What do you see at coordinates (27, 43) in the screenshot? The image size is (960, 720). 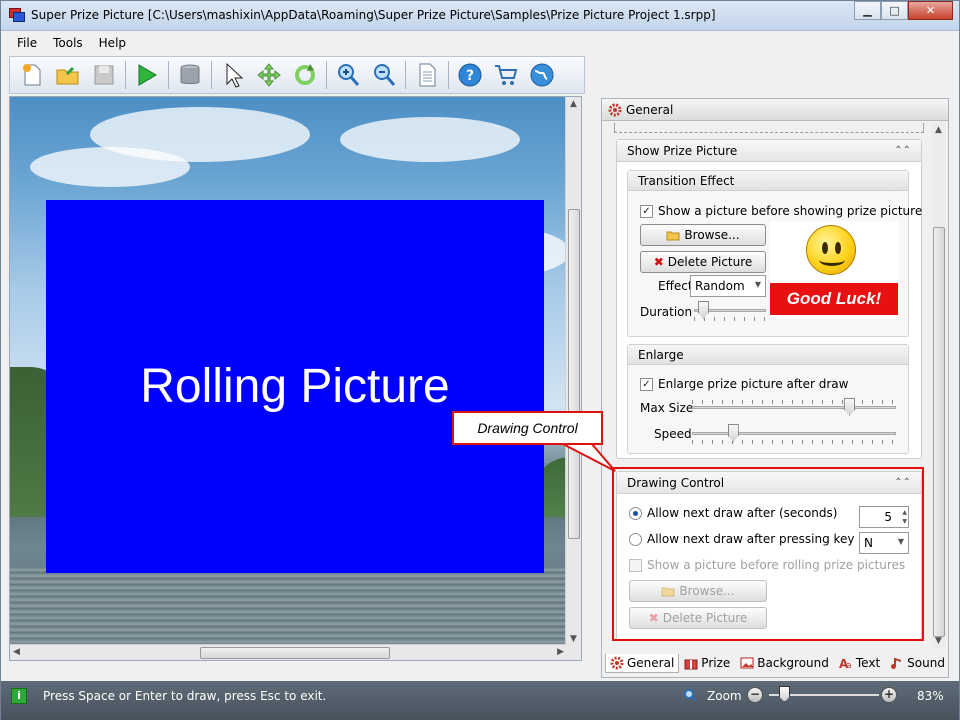 I see `menu-file: File` at bounding box center [27, 43].